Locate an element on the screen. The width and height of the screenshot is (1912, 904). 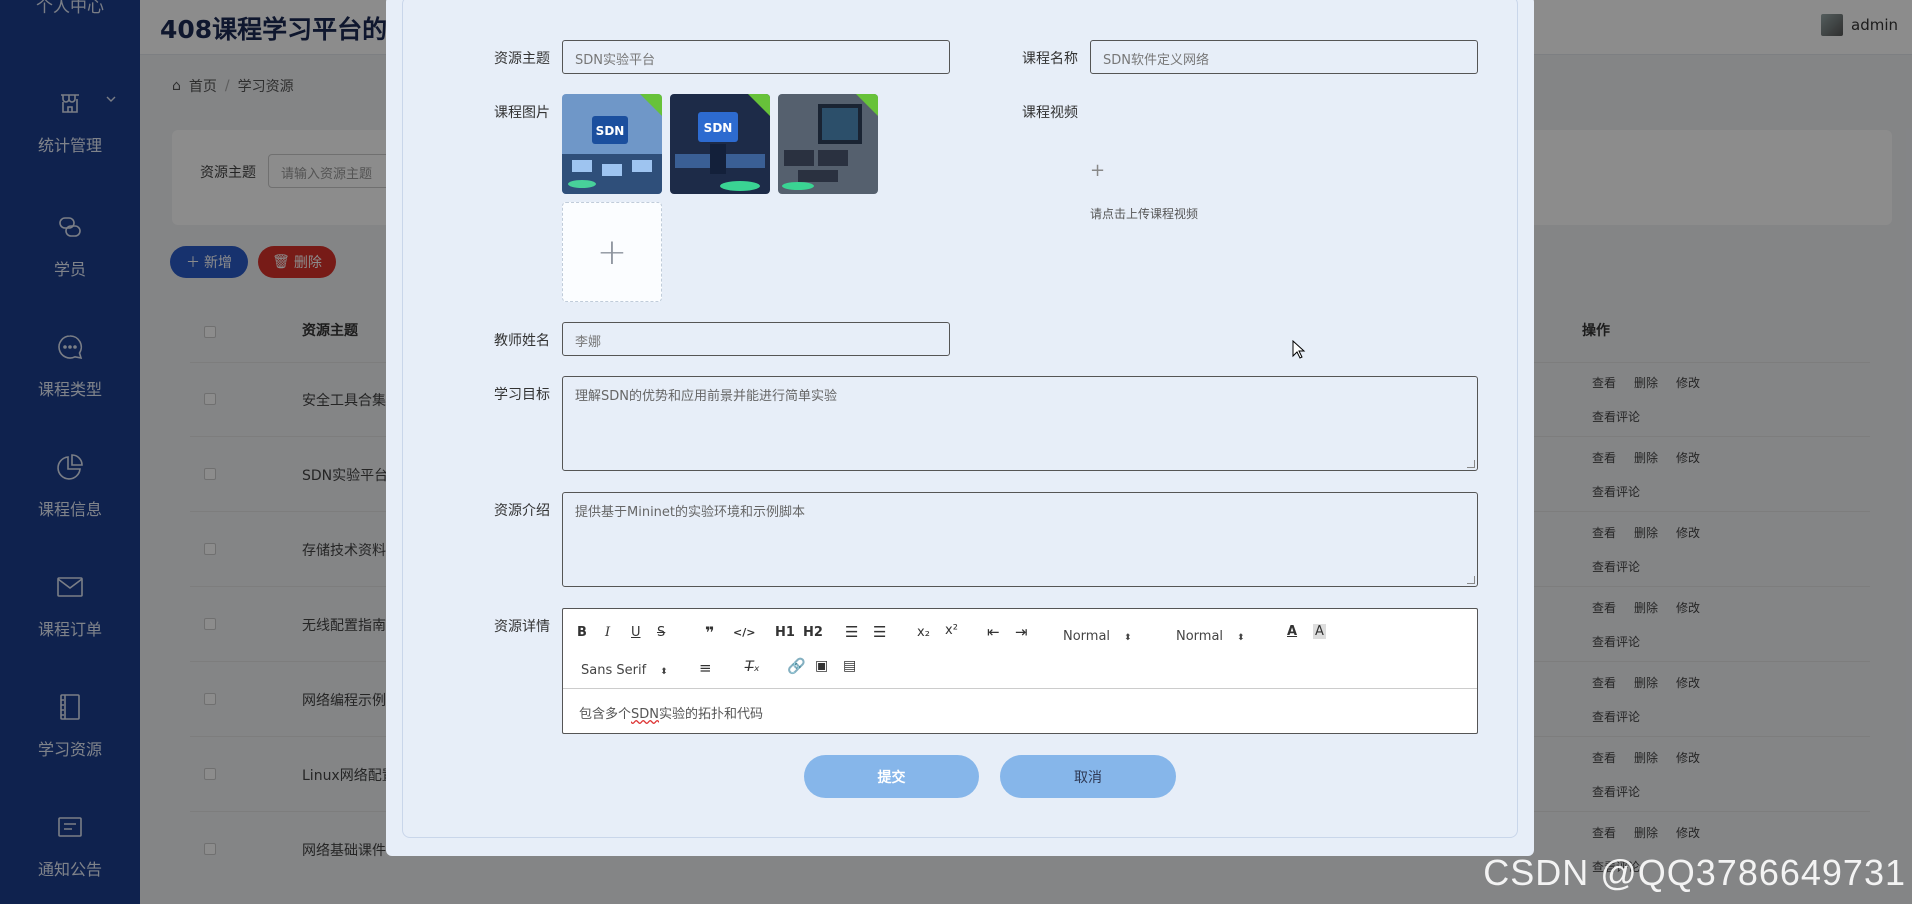
intro-text: 提供基于Mininet的实验环境和示例脚本 is located at coordinates (690, 512).